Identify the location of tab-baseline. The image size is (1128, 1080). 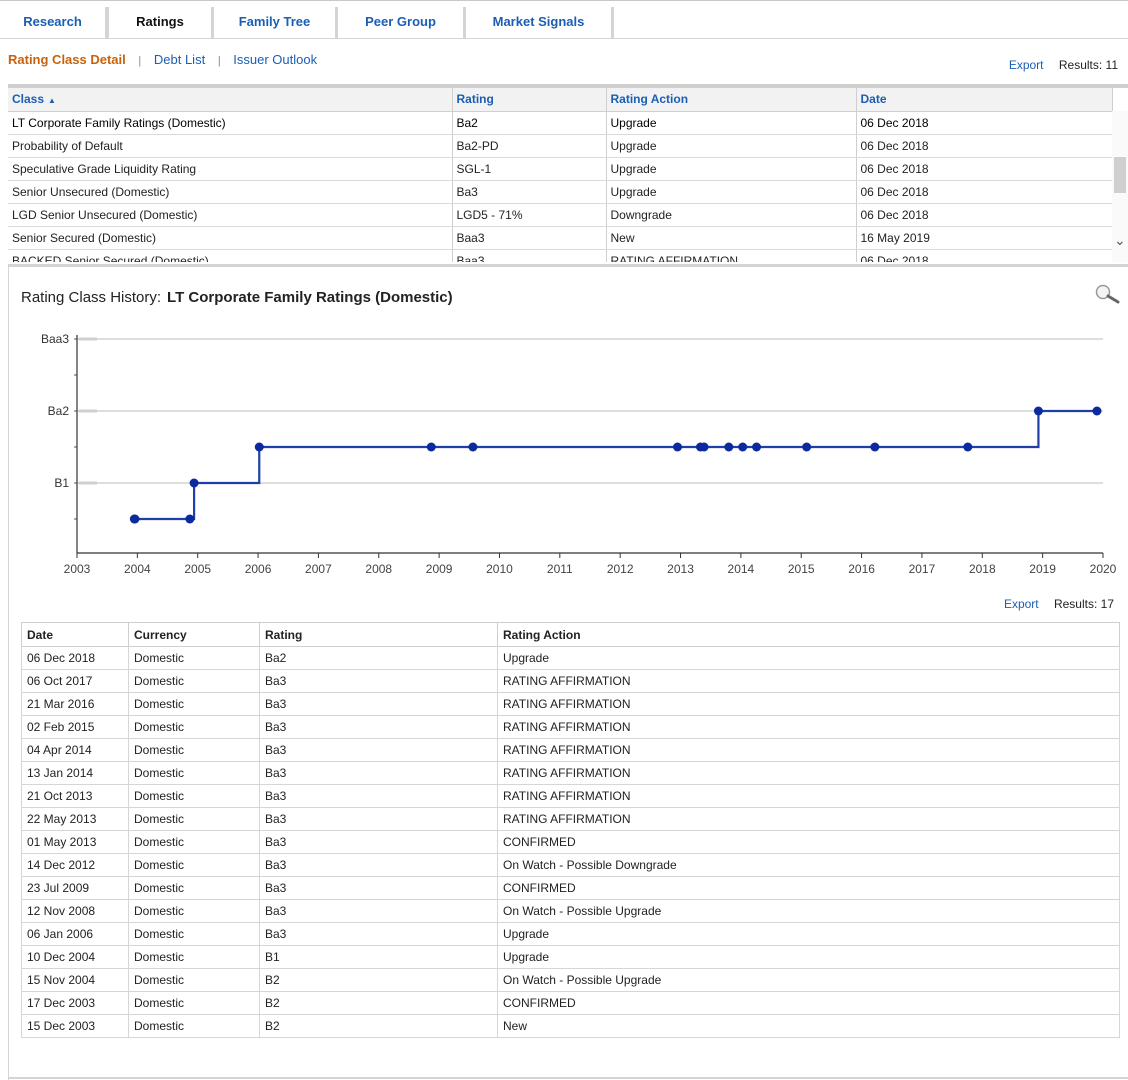
(564, 38).